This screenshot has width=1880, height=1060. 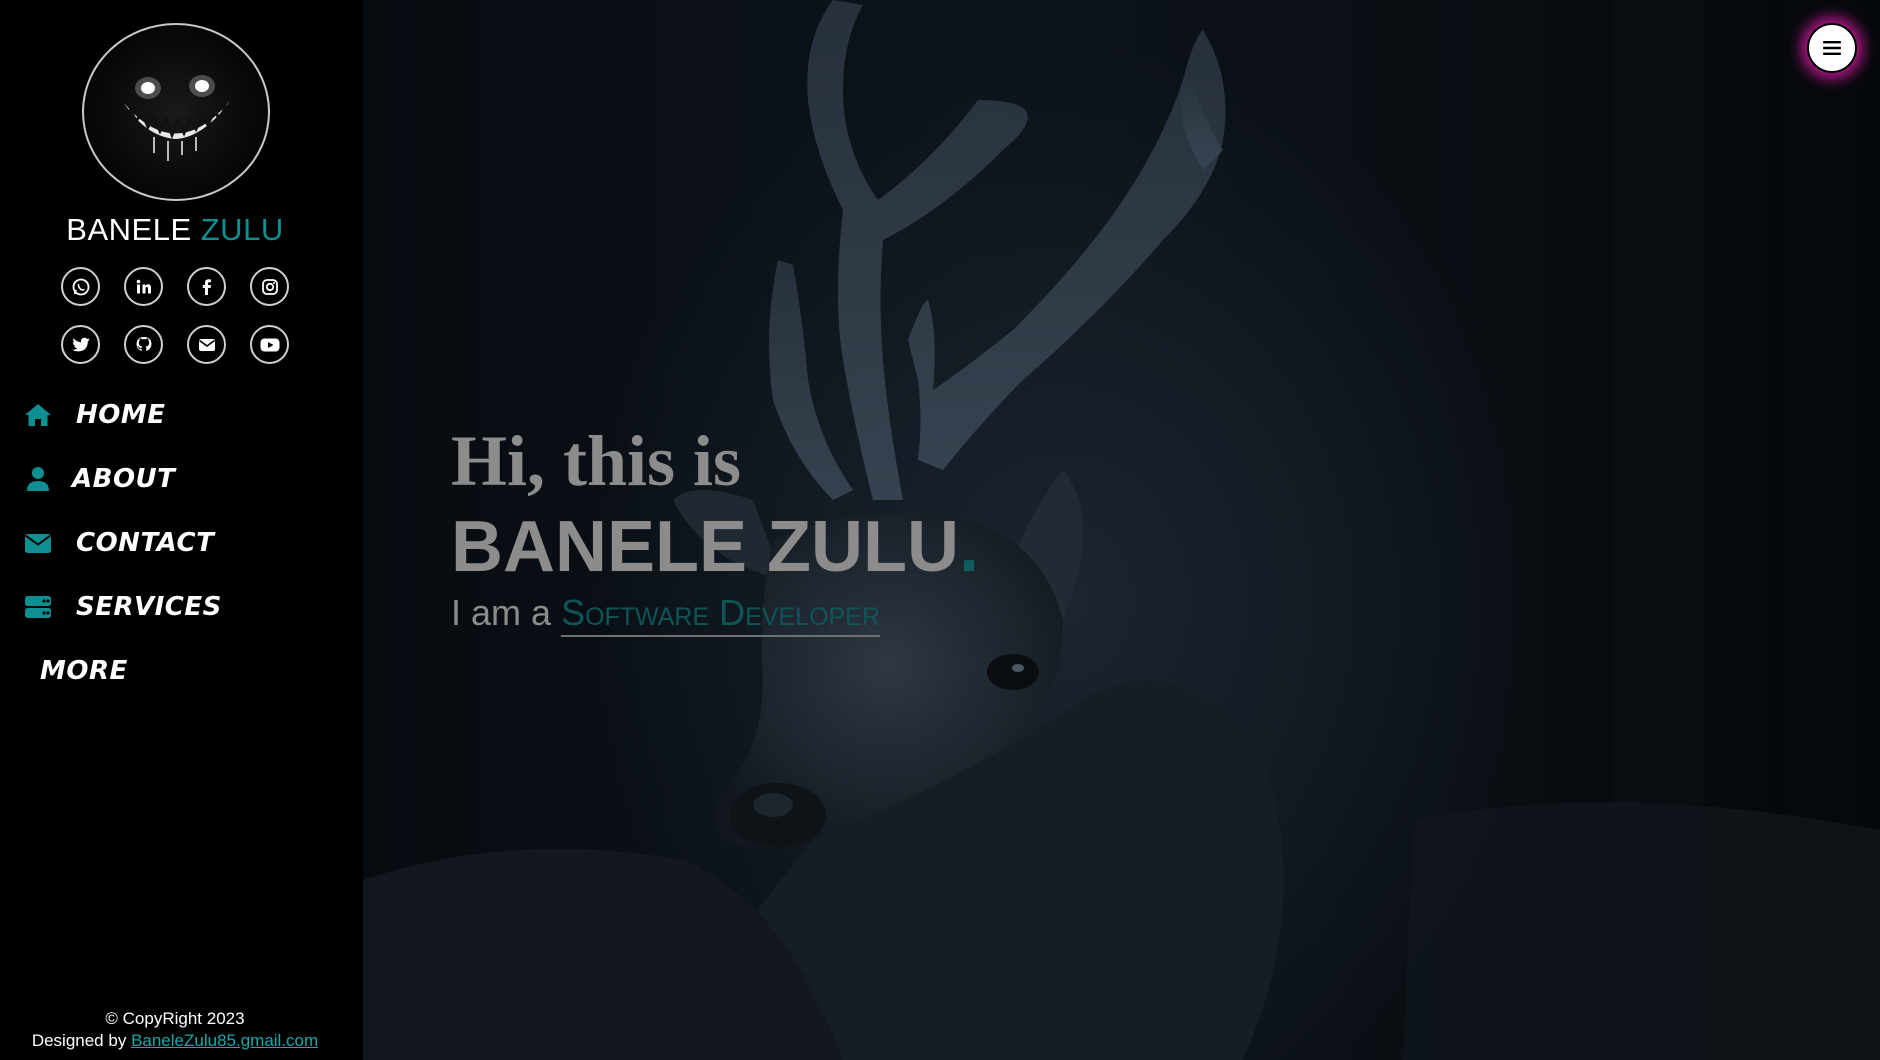 I want to click on linkedin-icon, so click(x=143, y=286).